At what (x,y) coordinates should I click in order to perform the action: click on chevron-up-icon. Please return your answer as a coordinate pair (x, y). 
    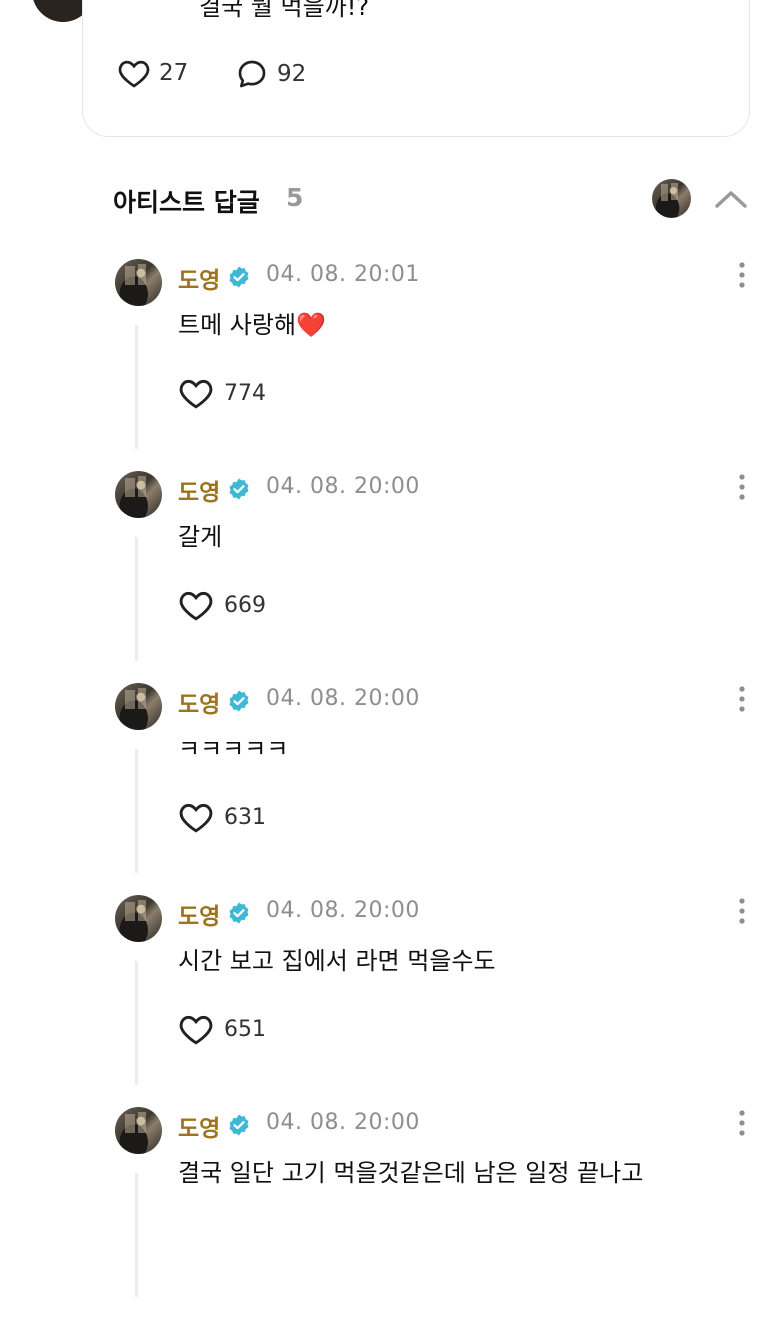
    Looking at the image, I should click on (731, 199).